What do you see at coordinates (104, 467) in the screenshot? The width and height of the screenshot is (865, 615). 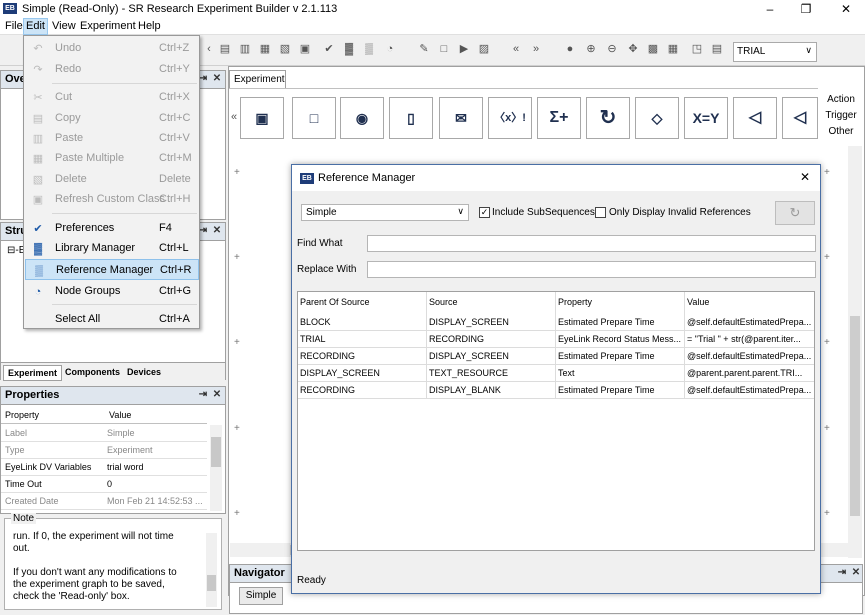 I see `property-row: EyeLink DV Variables trial word` at bounding box center [104, 467].